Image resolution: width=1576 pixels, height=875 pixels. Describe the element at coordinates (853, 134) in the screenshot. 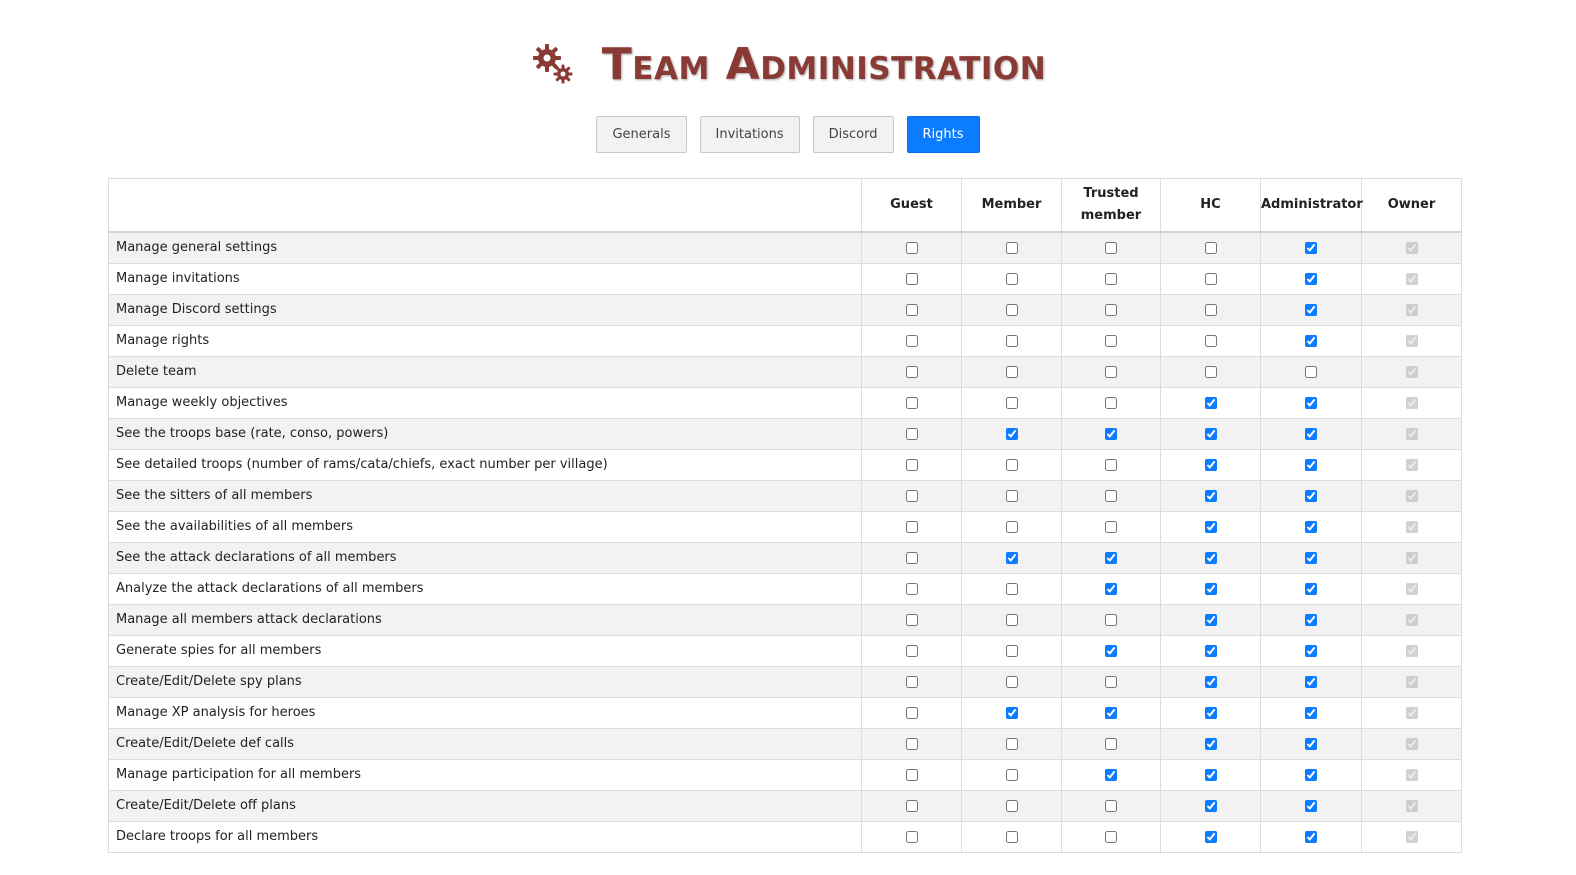

I see `tab-discord: Discord` at that location.